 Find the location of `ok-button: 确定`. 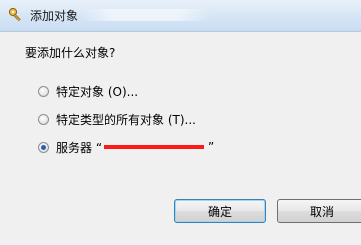

ok-button: 确定 is located at coordinates (220, 211).